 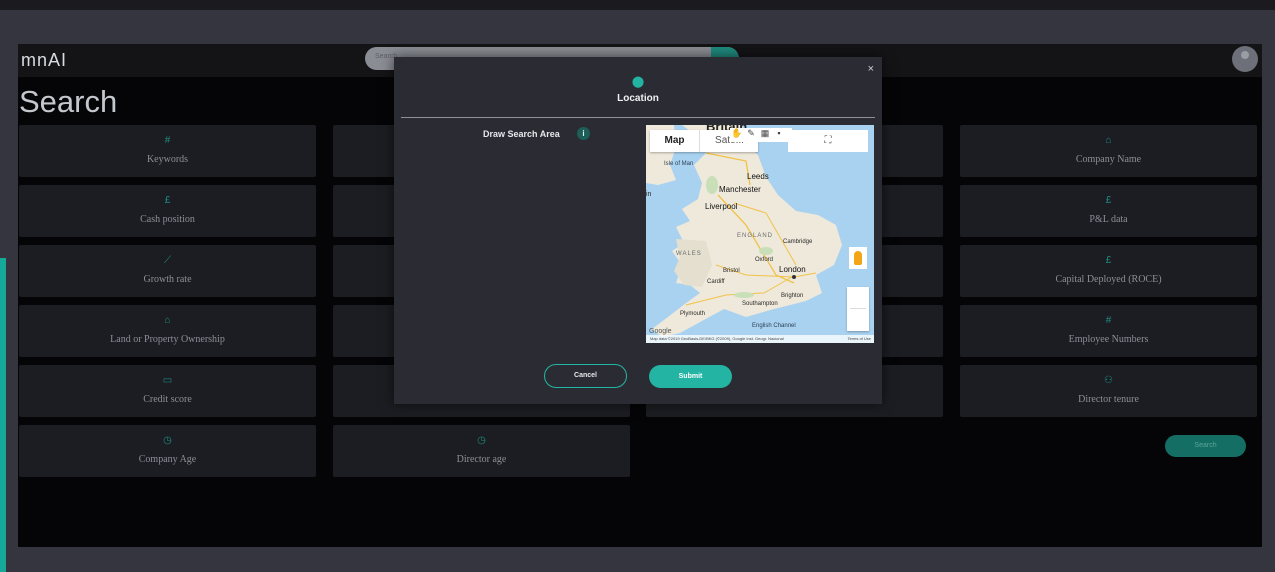 I want to click on tile-pl-data: £ P&L data, so click(x=1108, y=211).